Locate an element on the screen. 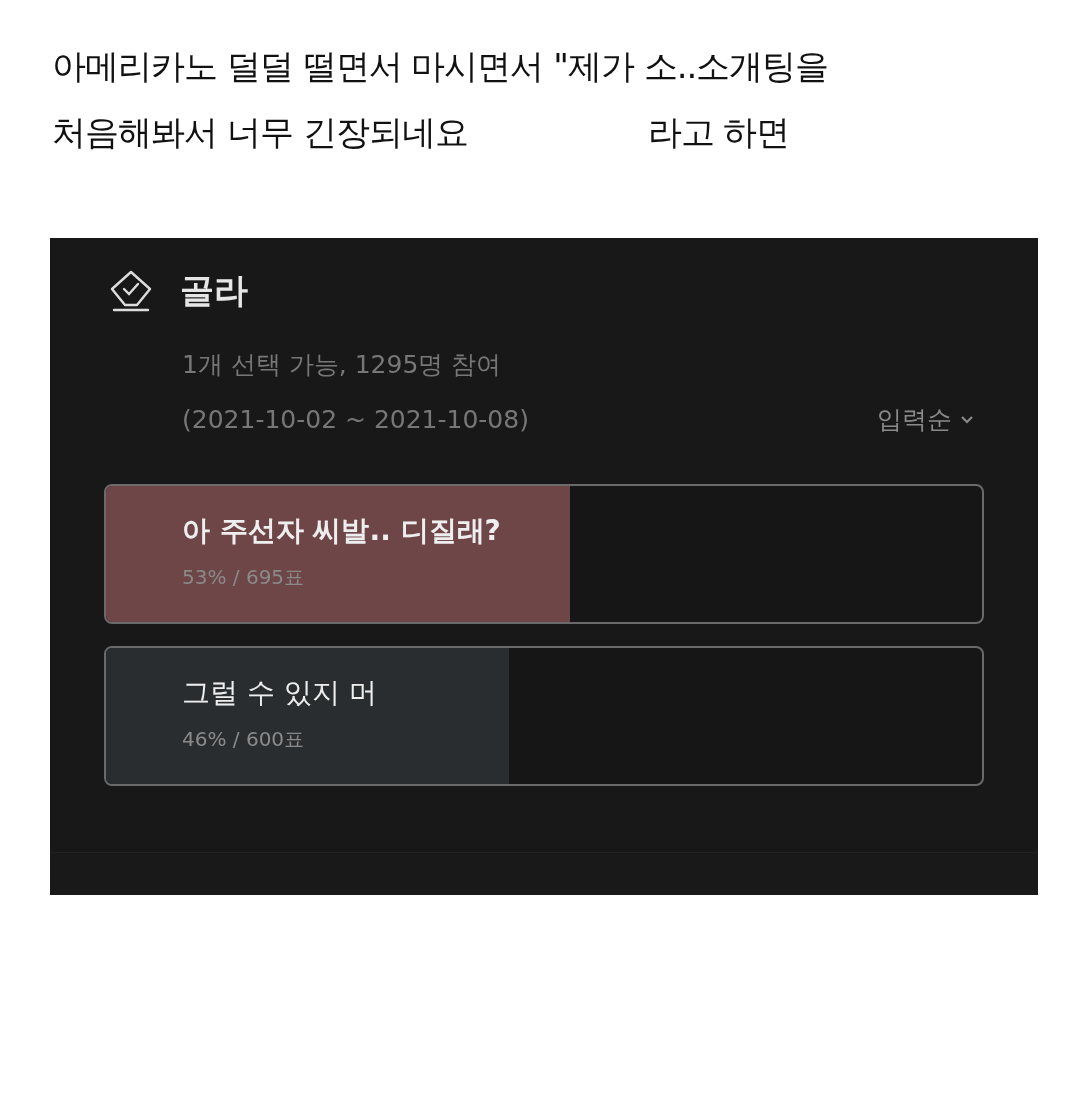 This screenshot has height=1113, width=1080. caption-text: 라고 하면 is located at coordinates (718, 132).